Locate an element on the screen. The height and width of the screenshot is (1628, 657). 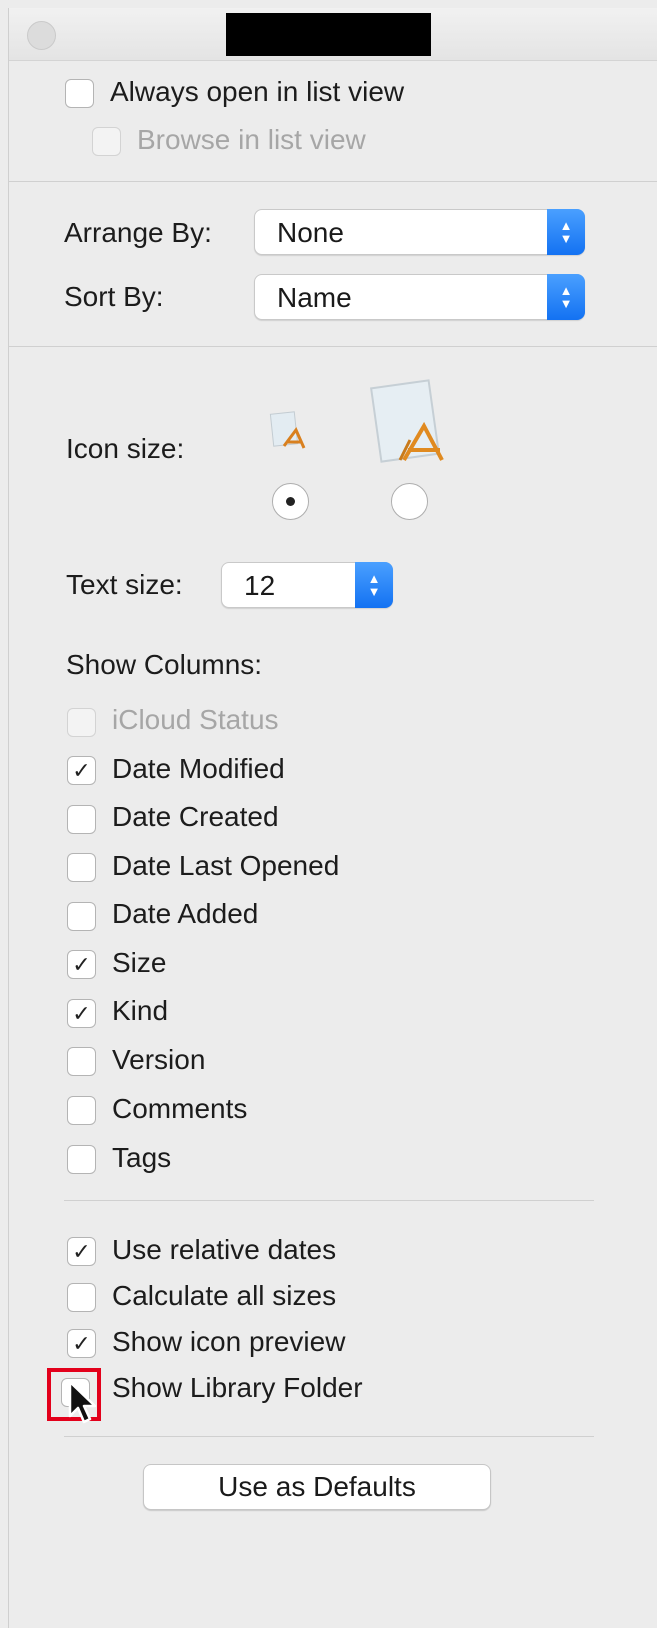
browse-list-checkbox is located at coordinates (106, 141).